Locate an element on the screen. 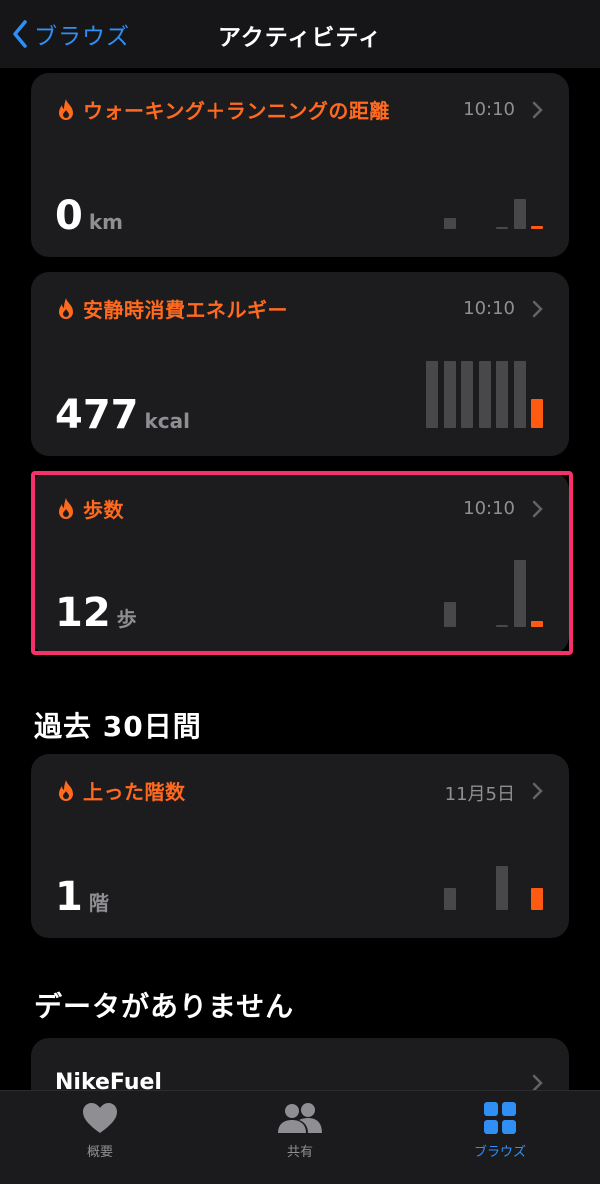  value-unit: 階 is located at coordinates (98, 903).